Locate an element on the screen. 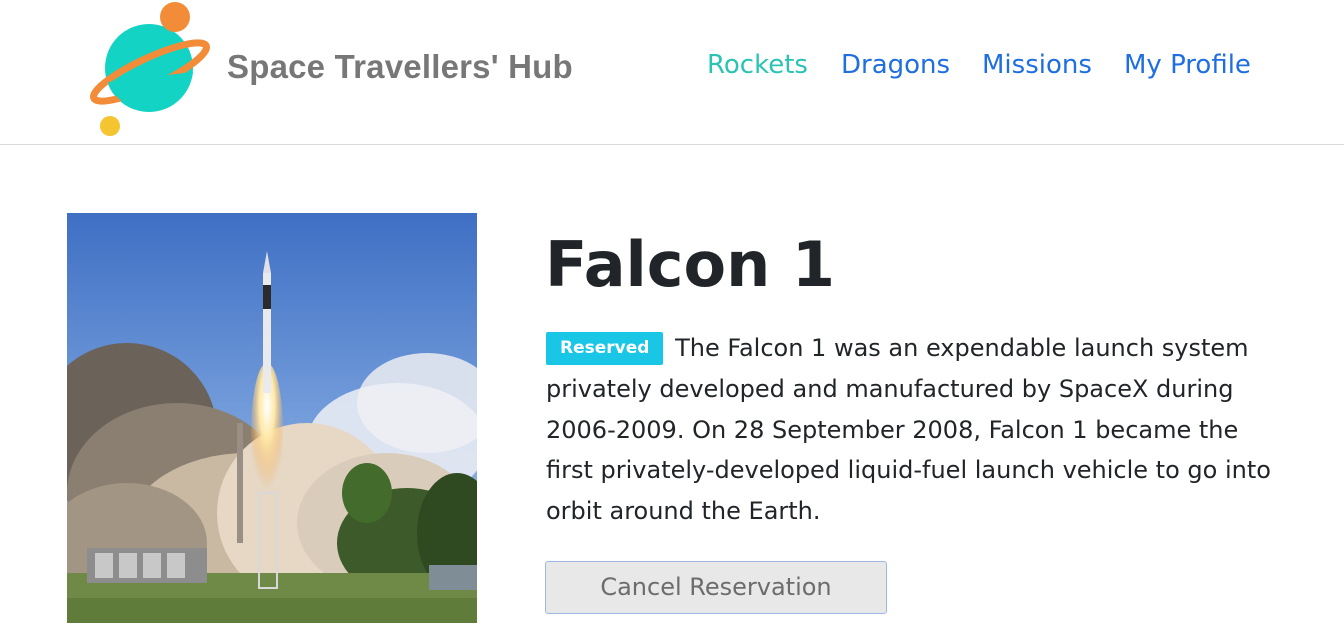 The height and width of the screenshot is (632, 1344). rocket-name: Falcon 1 is located at coordinates (690, 264).